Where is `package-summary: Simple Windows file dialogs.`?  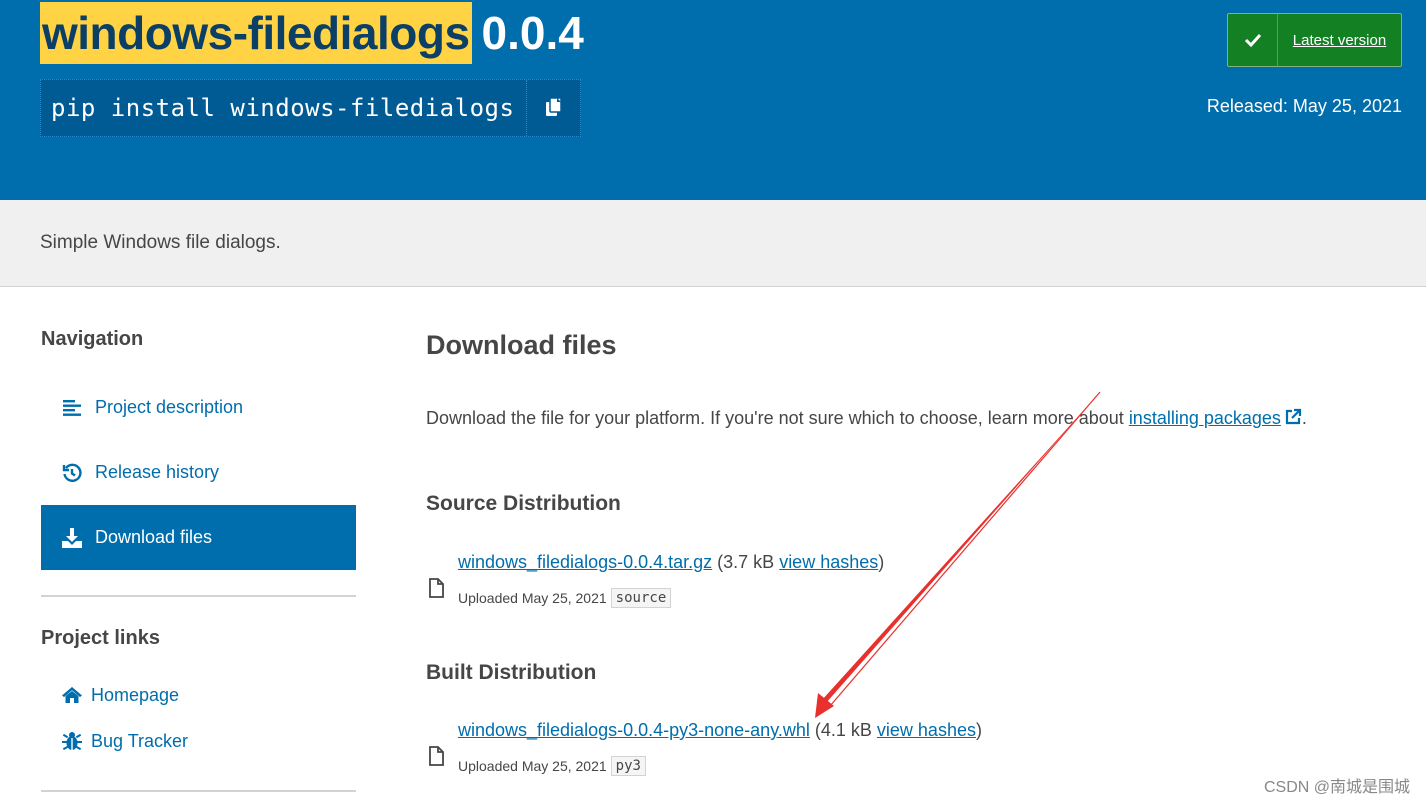 package-summary: Simple Windows file dialogs. is located at coordinates (160, 242).